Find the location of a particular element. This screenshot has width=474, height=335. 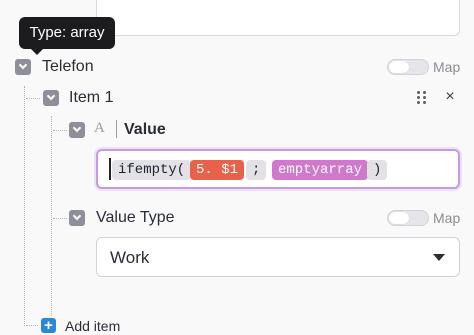

remove-item-icon: × is located at coordinates (450, 97).